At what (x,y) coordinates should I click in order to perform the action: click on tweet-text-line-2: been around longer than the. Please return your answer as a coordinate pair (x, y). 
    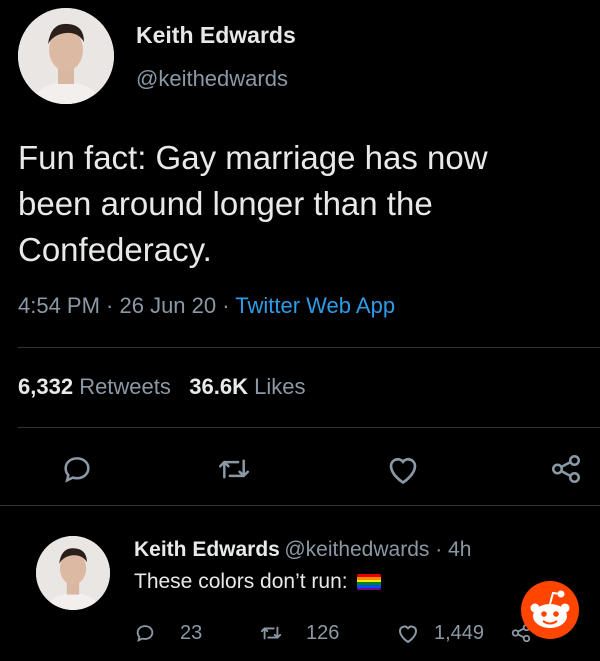
    Looking at the image, I should click on (225, 203).